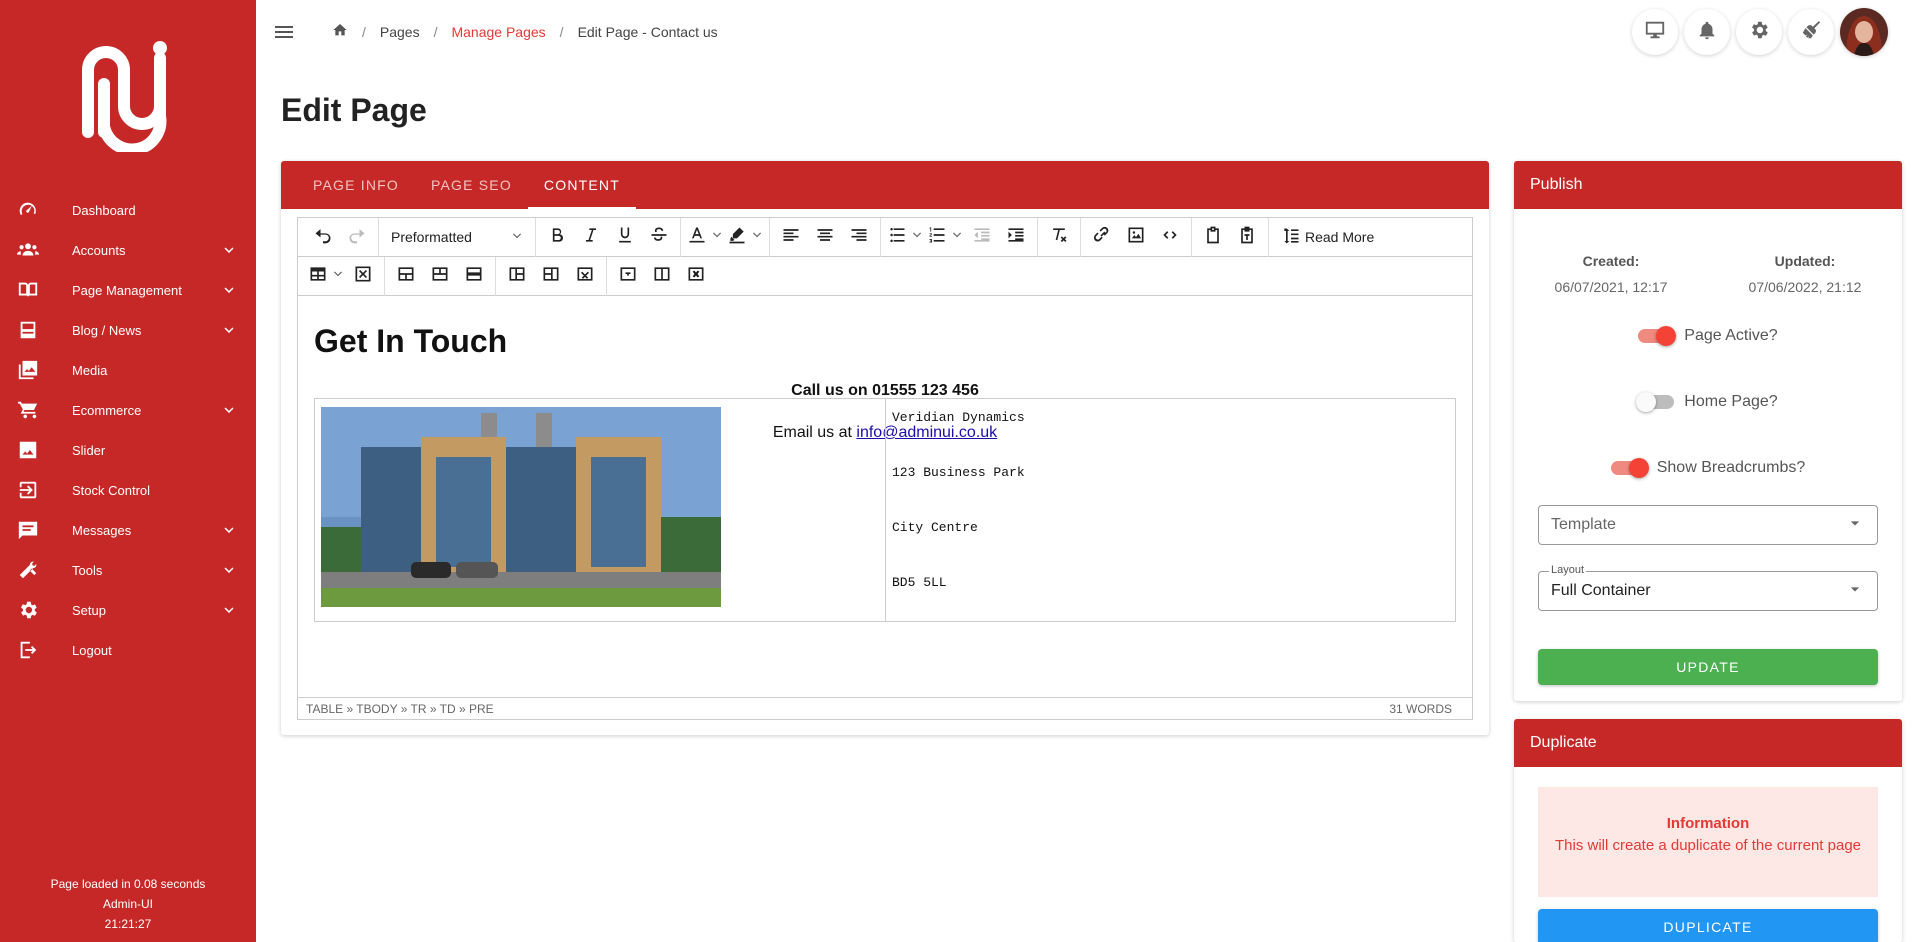 Image resolution: width=1916 pixels, height=942 pixels. What do you see at coordinates (498, 32) in the screenshot?
I see `breadcrumb-manage-pages: Manage Pages` at bounding box center [498, 32].